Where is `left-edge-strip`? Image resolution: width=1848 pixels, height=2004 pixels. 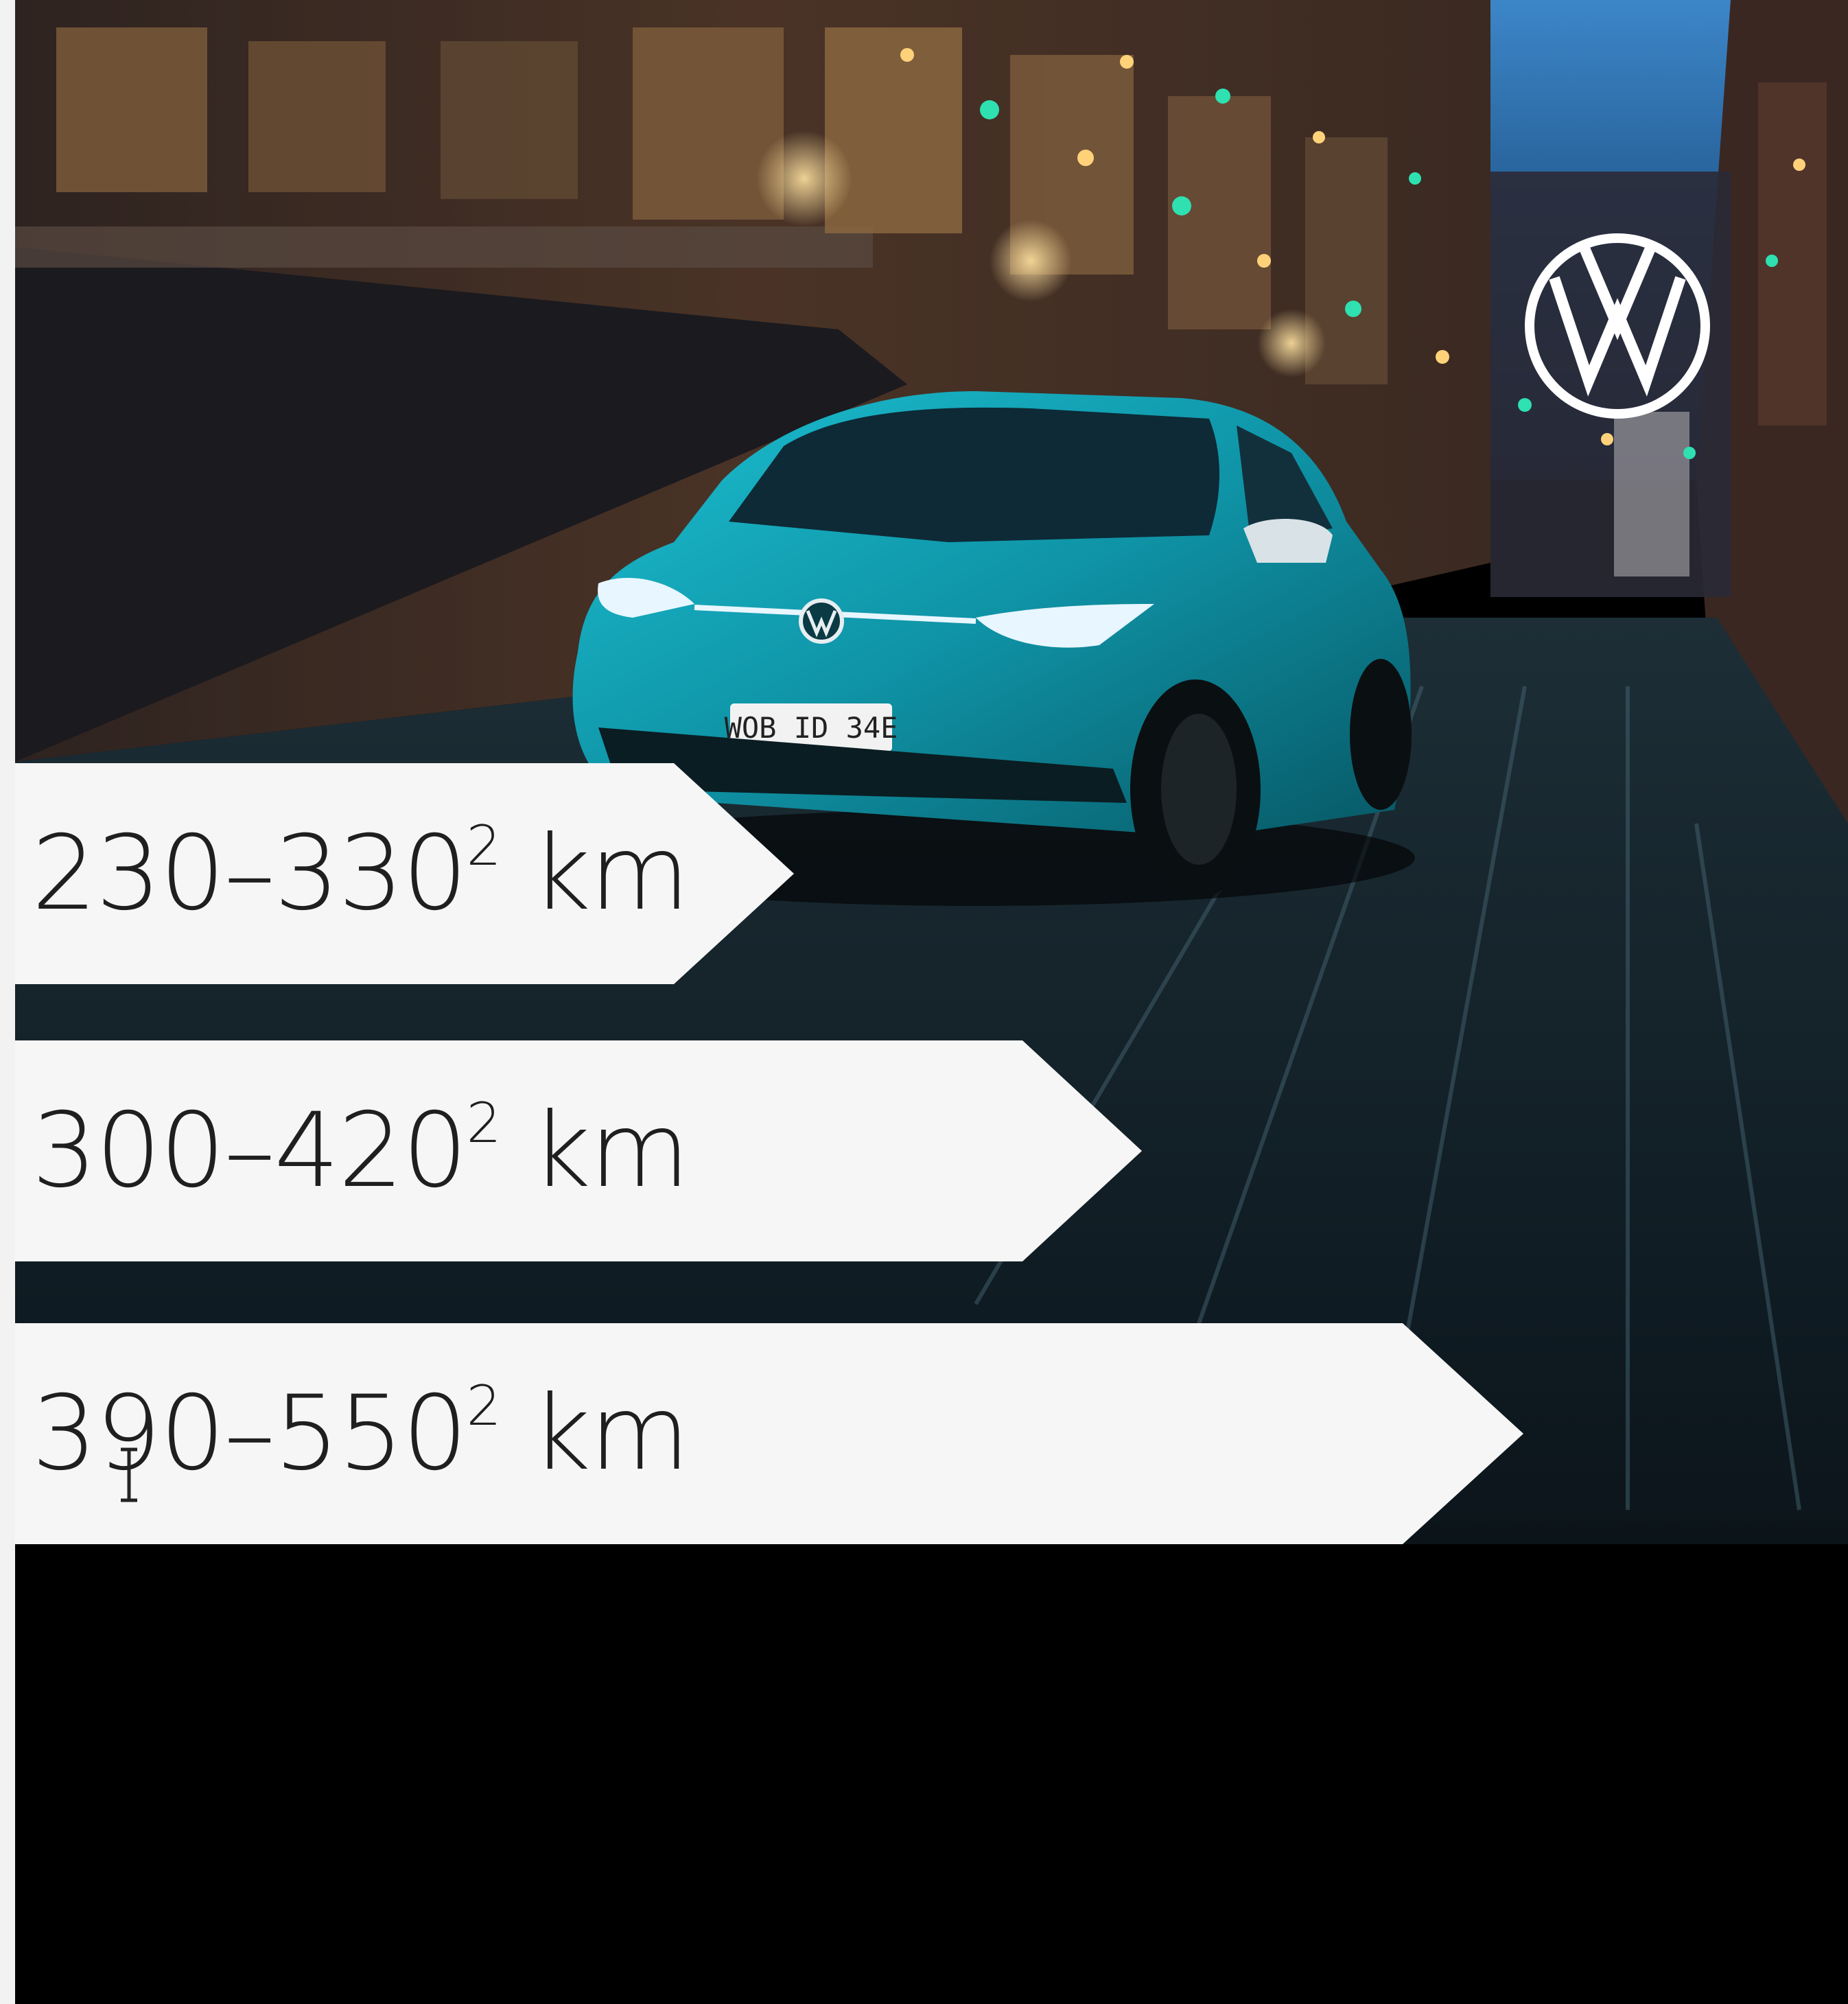 left-edge-strip is located at coordinates (7, 1002).